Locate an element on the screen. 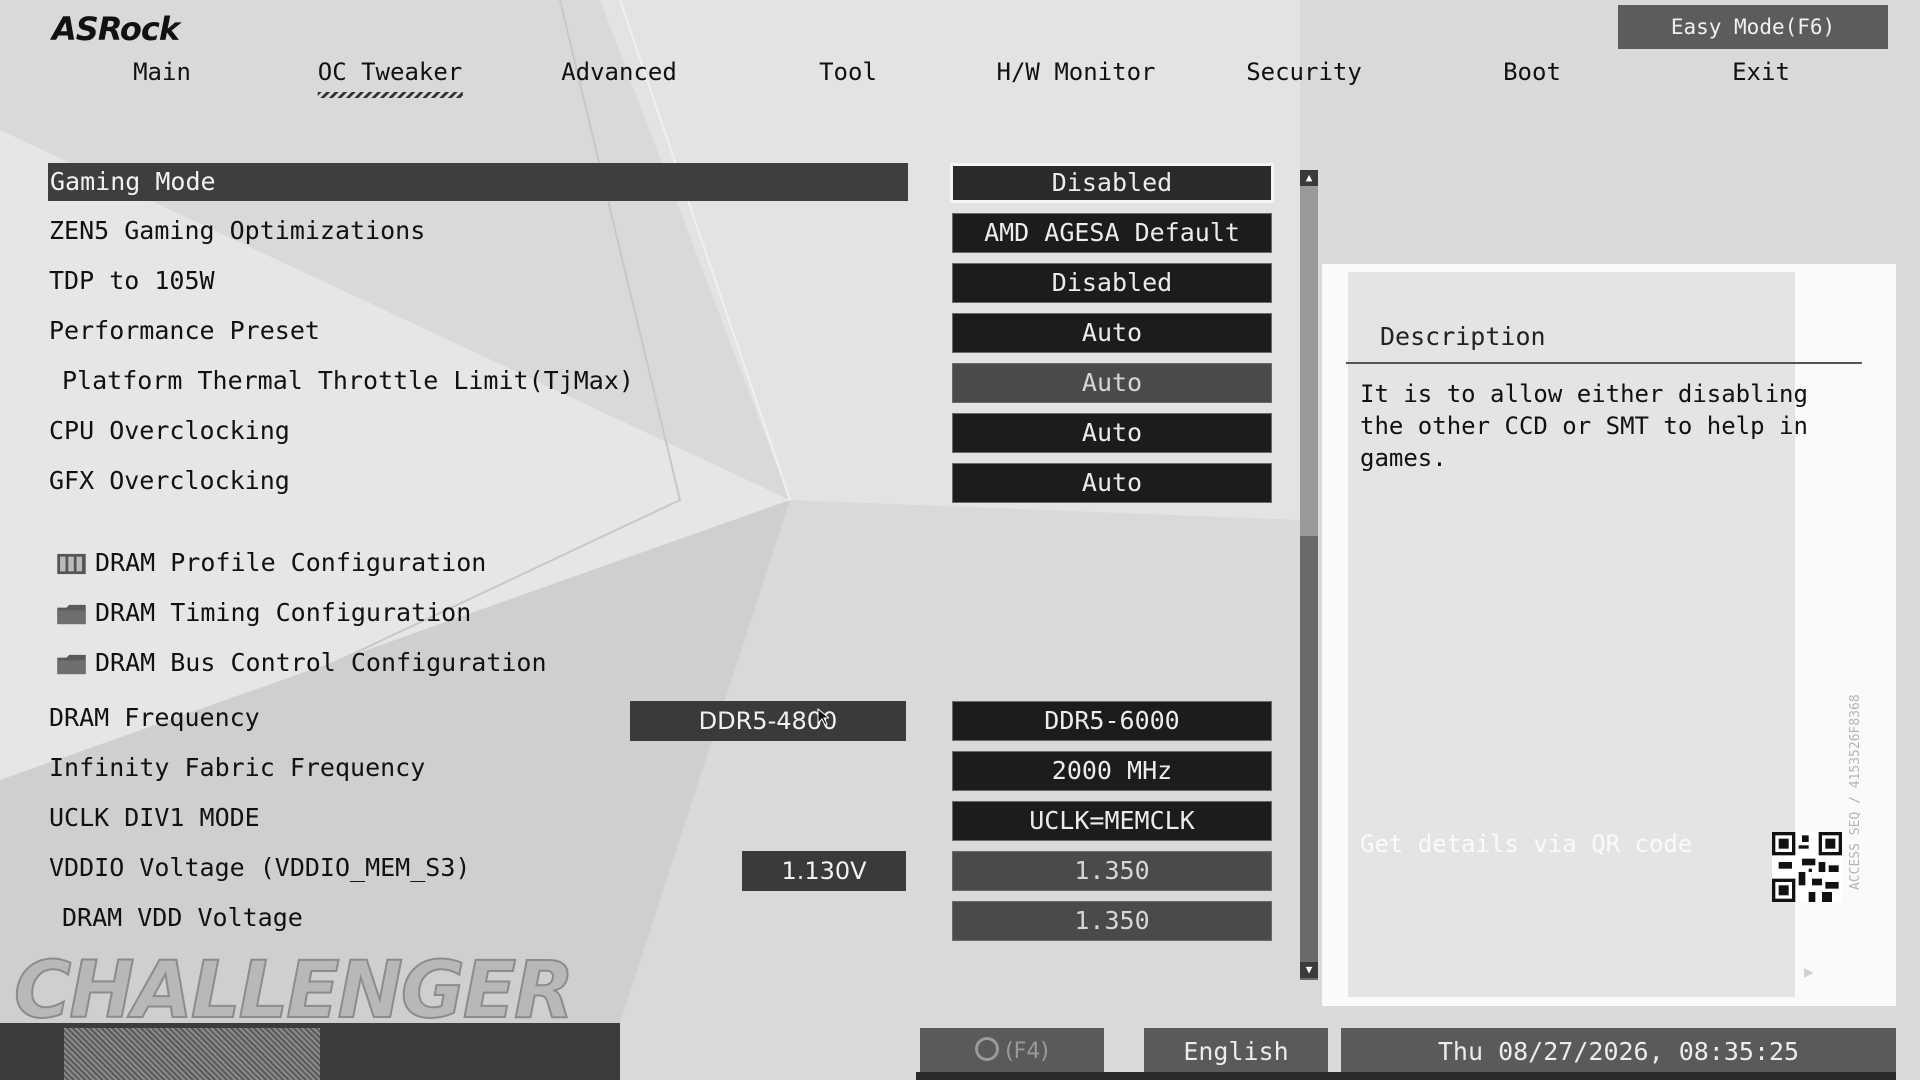  description-title: Description is located at coordinates (1463, 336).